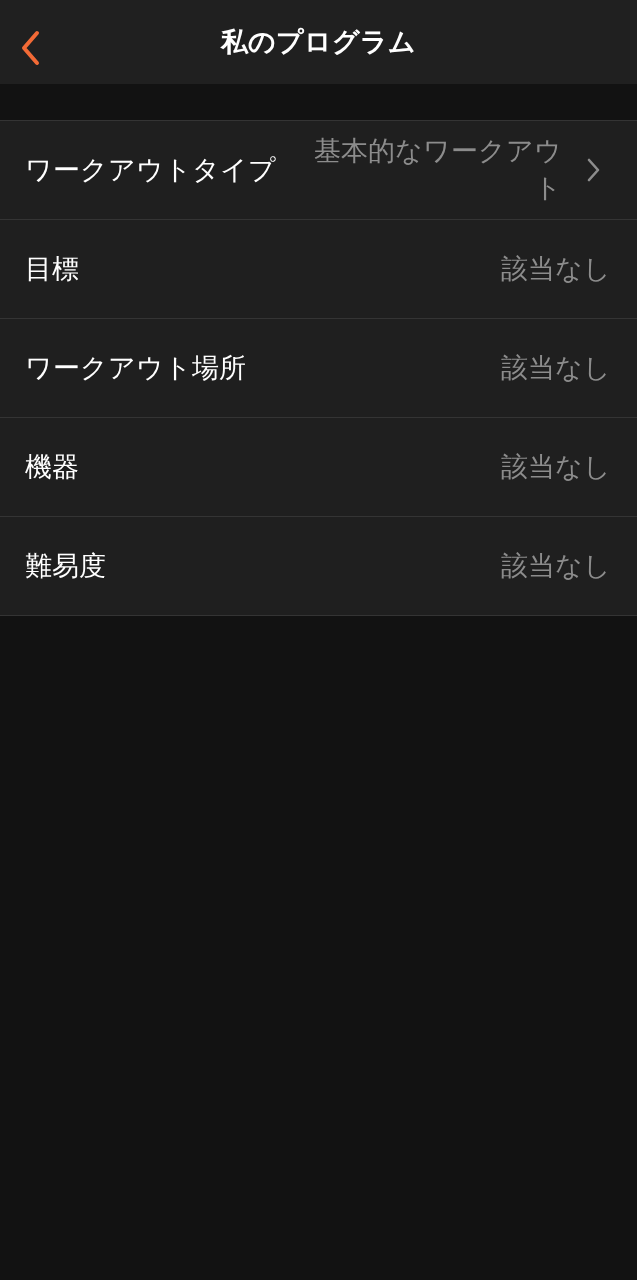  What do you see at coordinates (30, 48) in the screenshot?
I see `back-icon` at bounding box center [30, 48].